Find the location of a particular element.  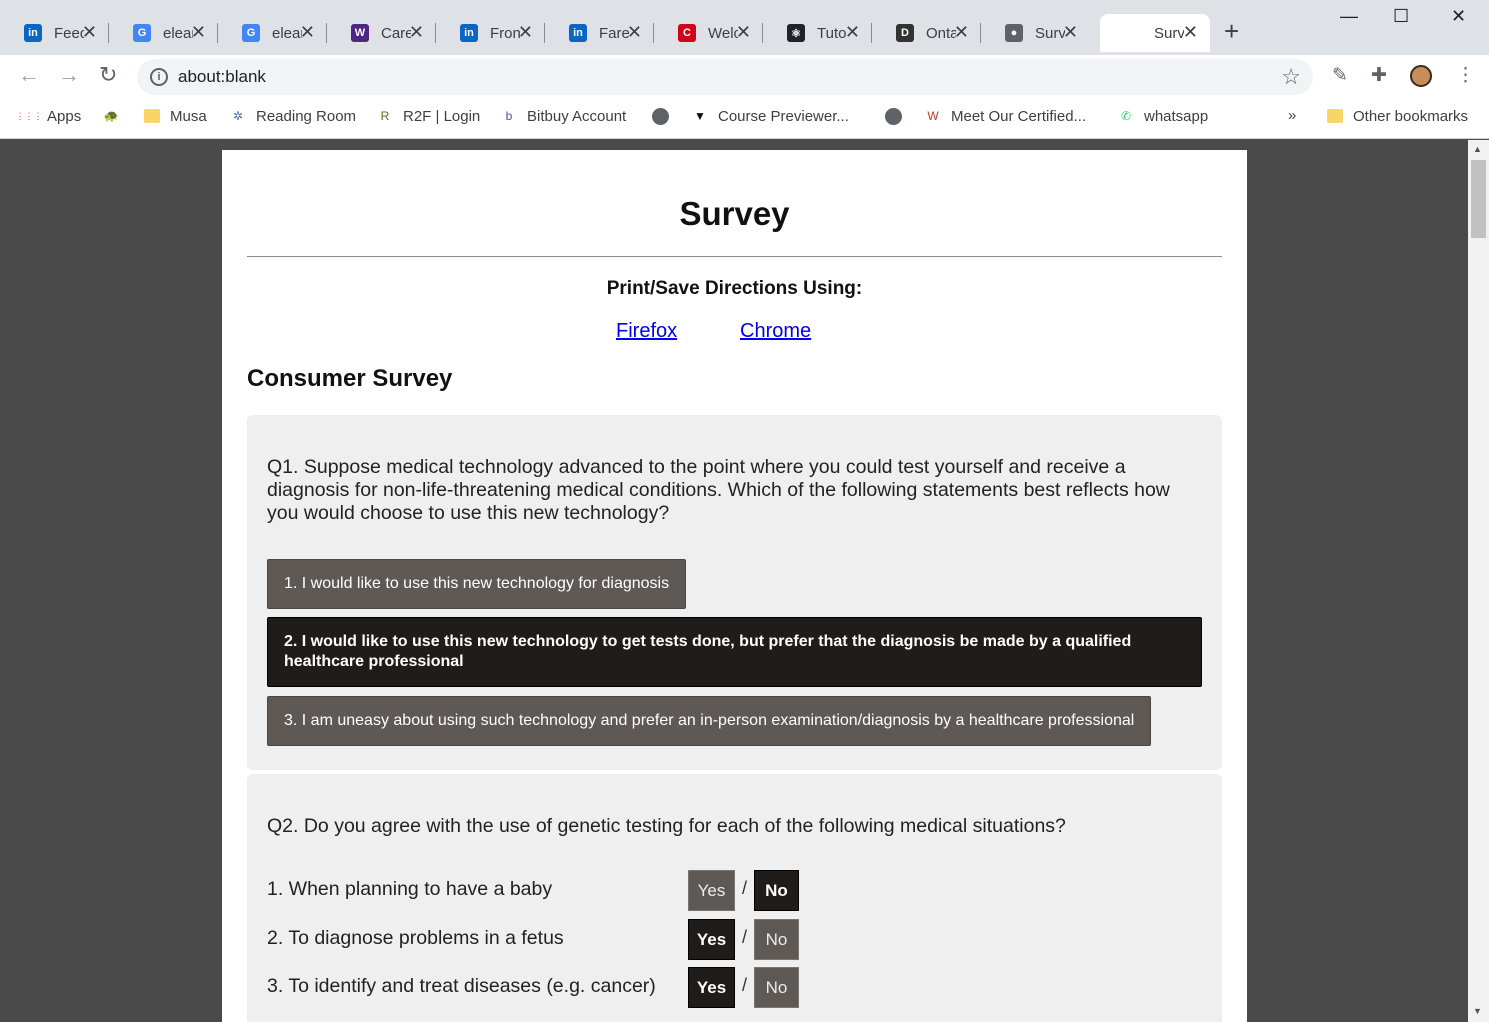

bookmark-item: ⋮⋮⋮ Apps is located at coordinates (49, 116).